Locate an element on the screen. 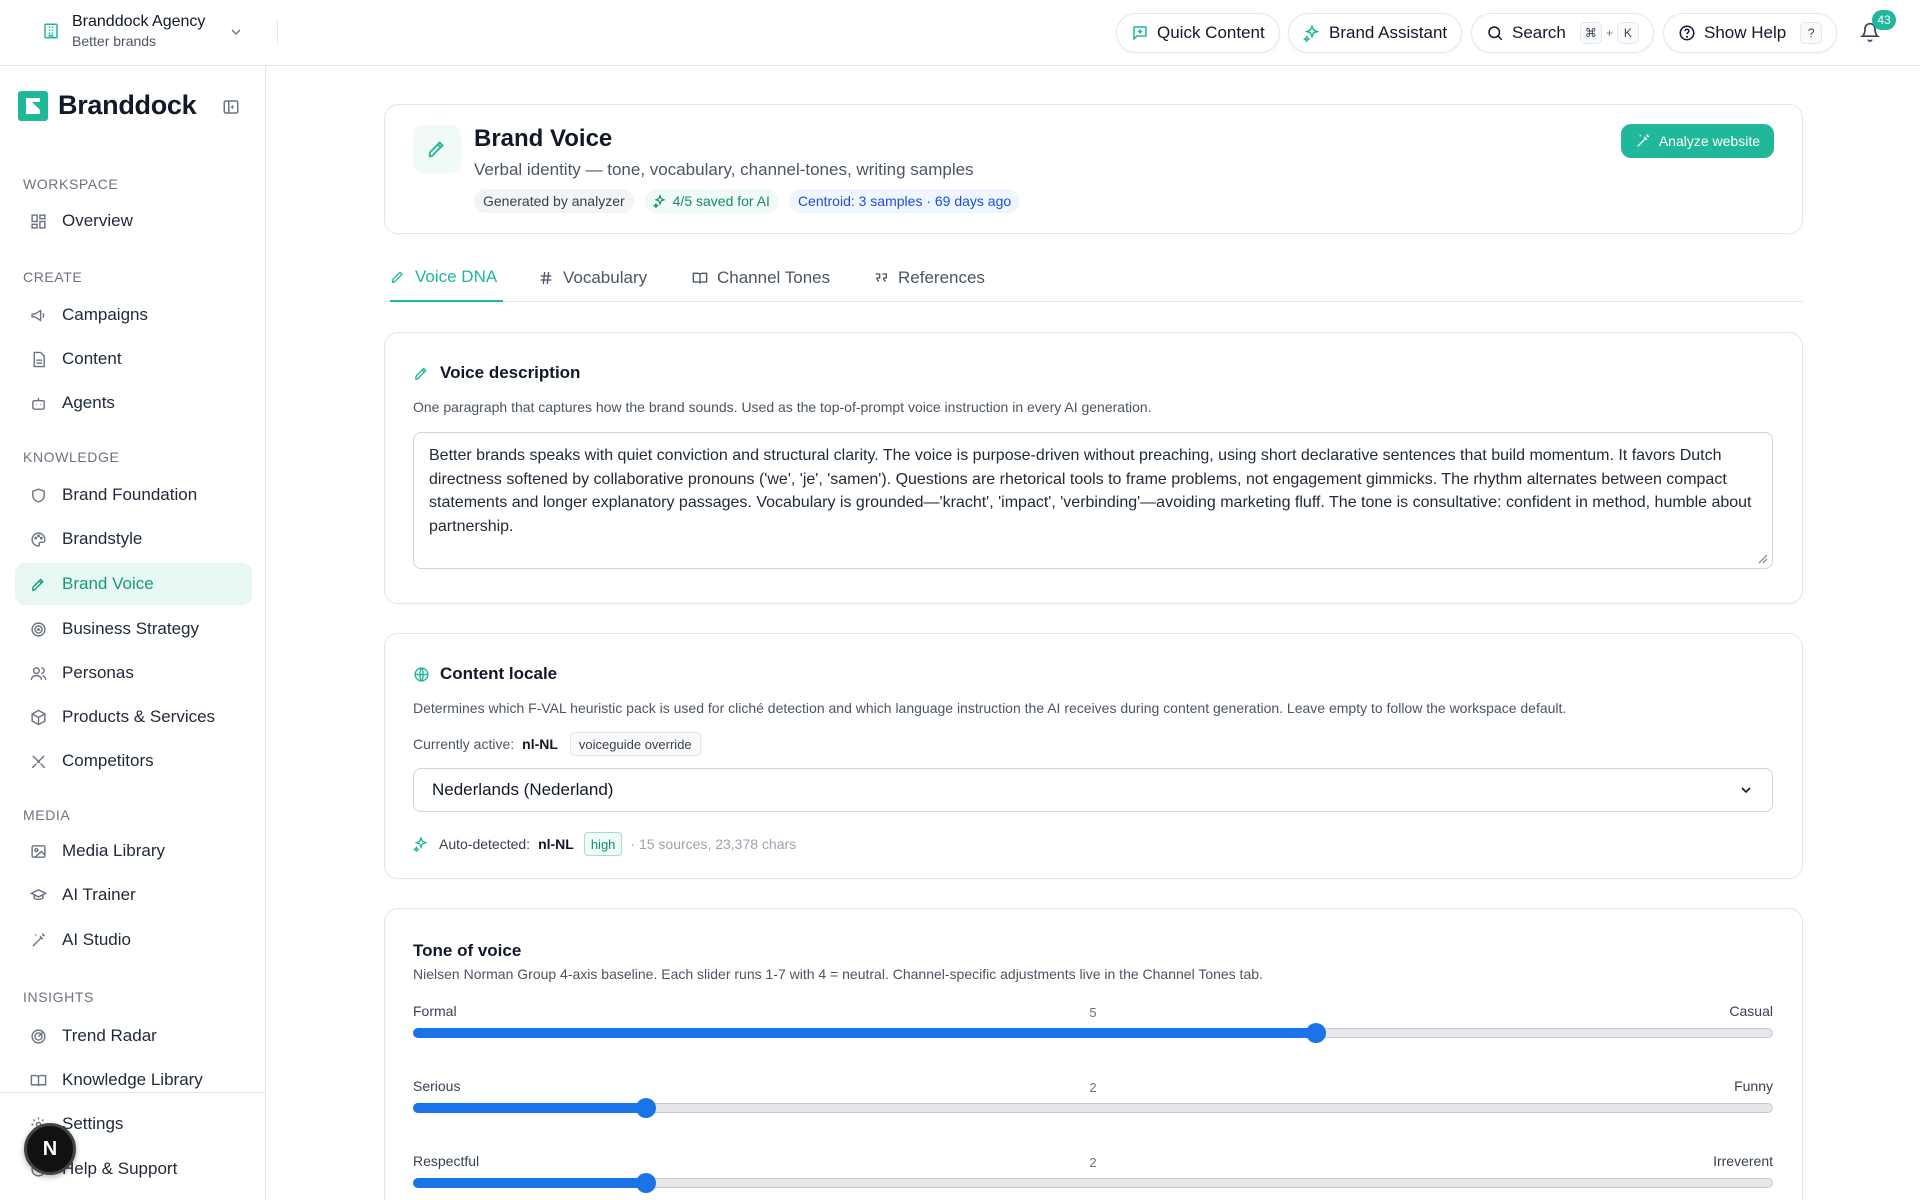 The width and height of the screenshot is (1920, 1200). image-icon is located at coordinates (38, 851).